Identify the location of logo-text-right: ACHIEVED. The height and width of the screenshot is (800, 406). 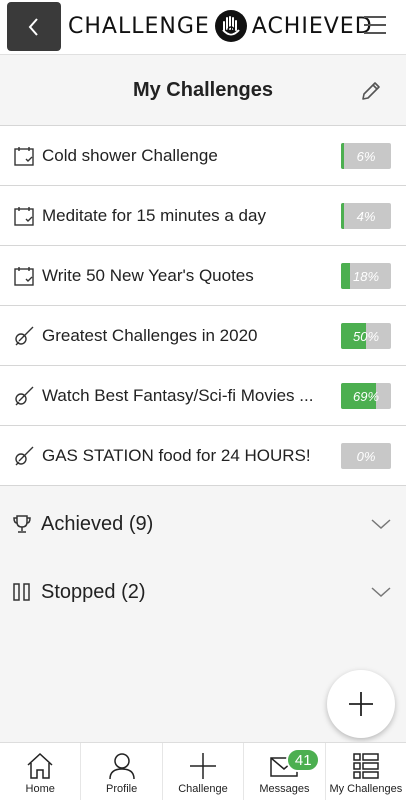
(312, 26).